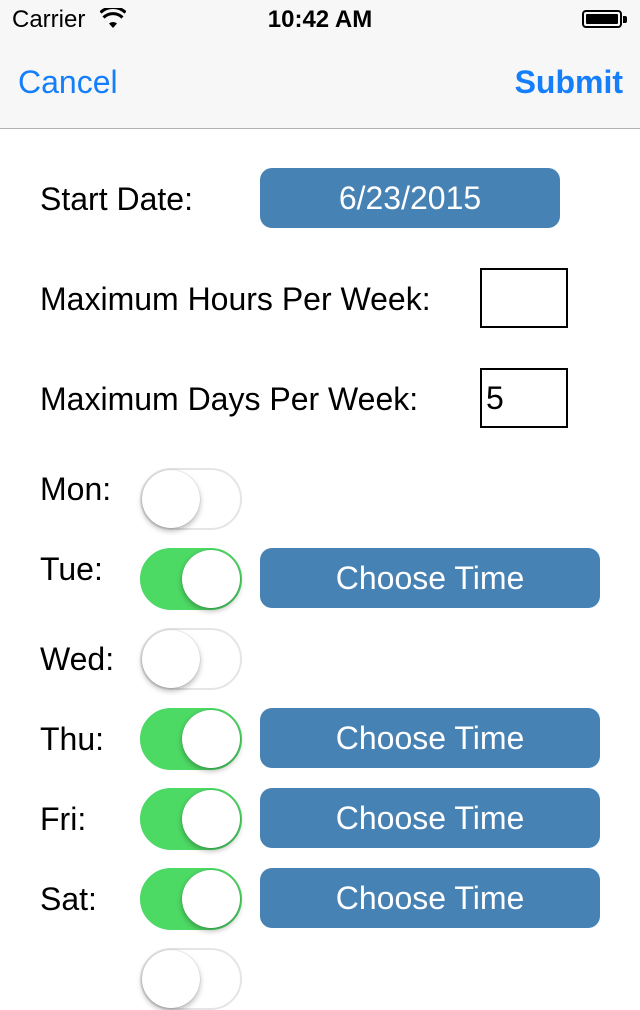 Image resolution: width=640 pixels, height=1010 pixels. Describe the element at coordinates (430, 818) in the screenshot. I see `choose-time-button-fri: Choose Time` at that location.